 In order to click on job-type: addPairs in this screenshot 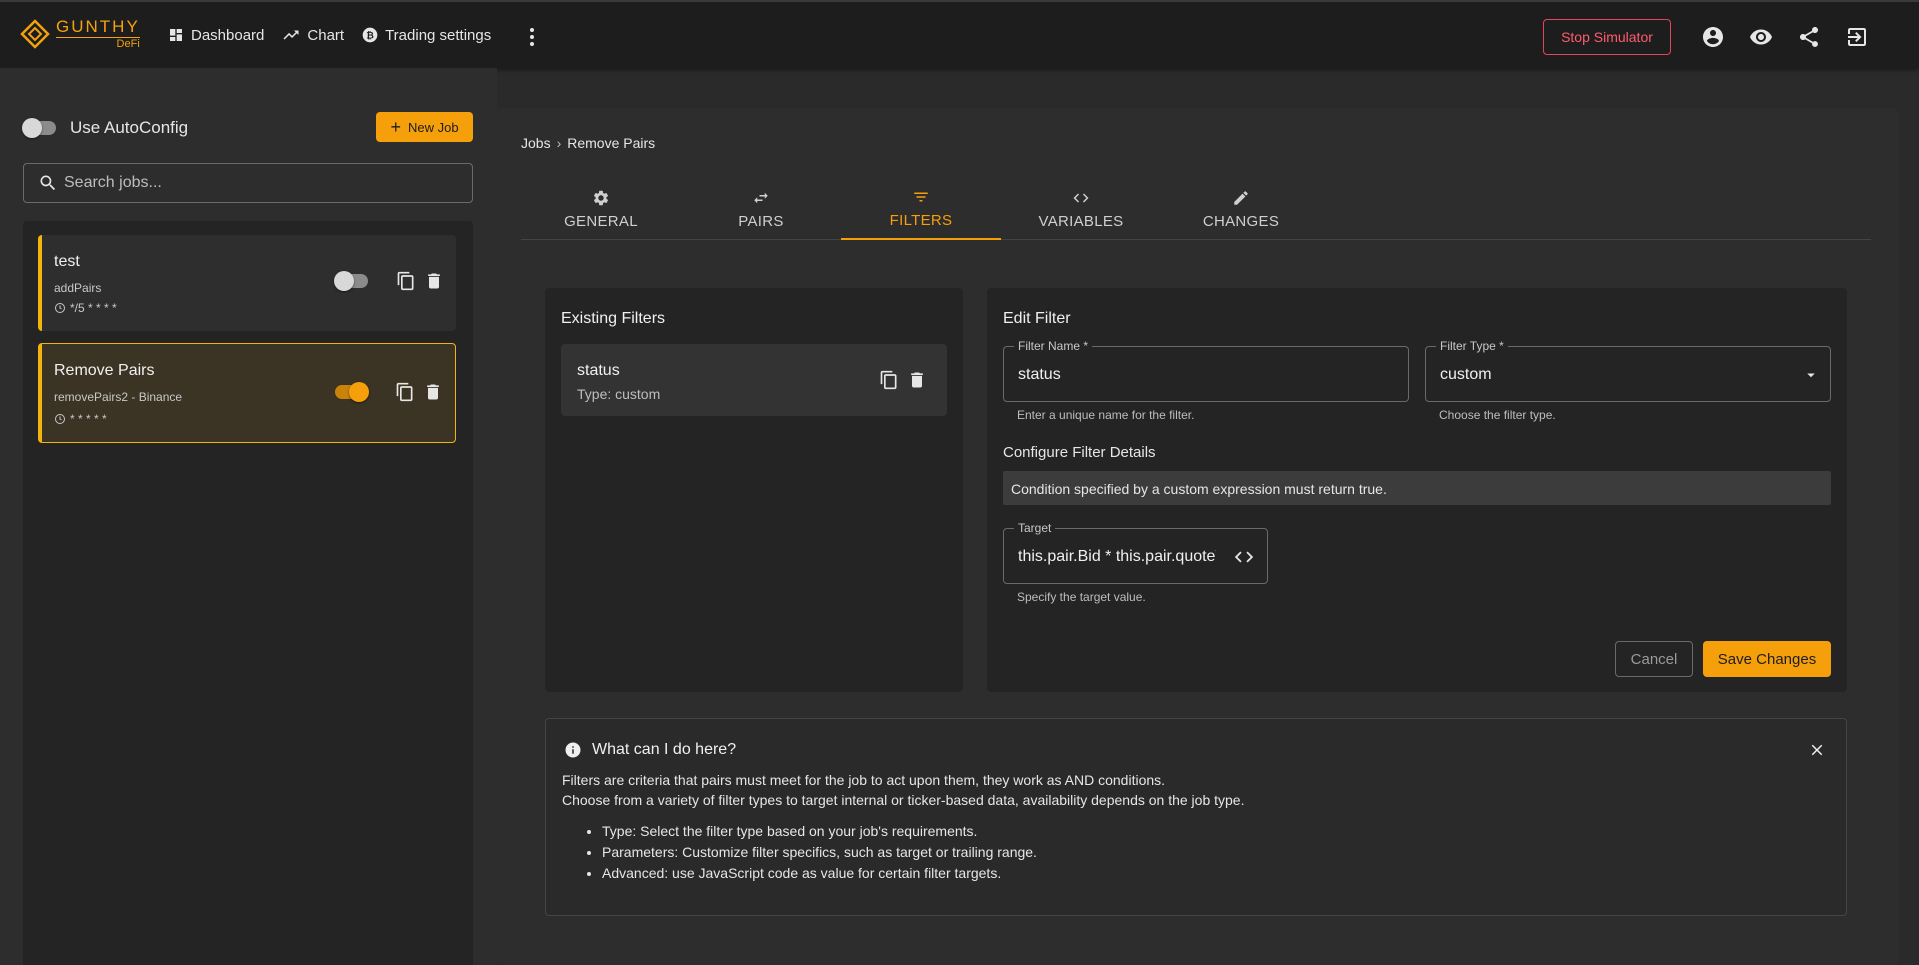, I will do `click(78, 288)`.